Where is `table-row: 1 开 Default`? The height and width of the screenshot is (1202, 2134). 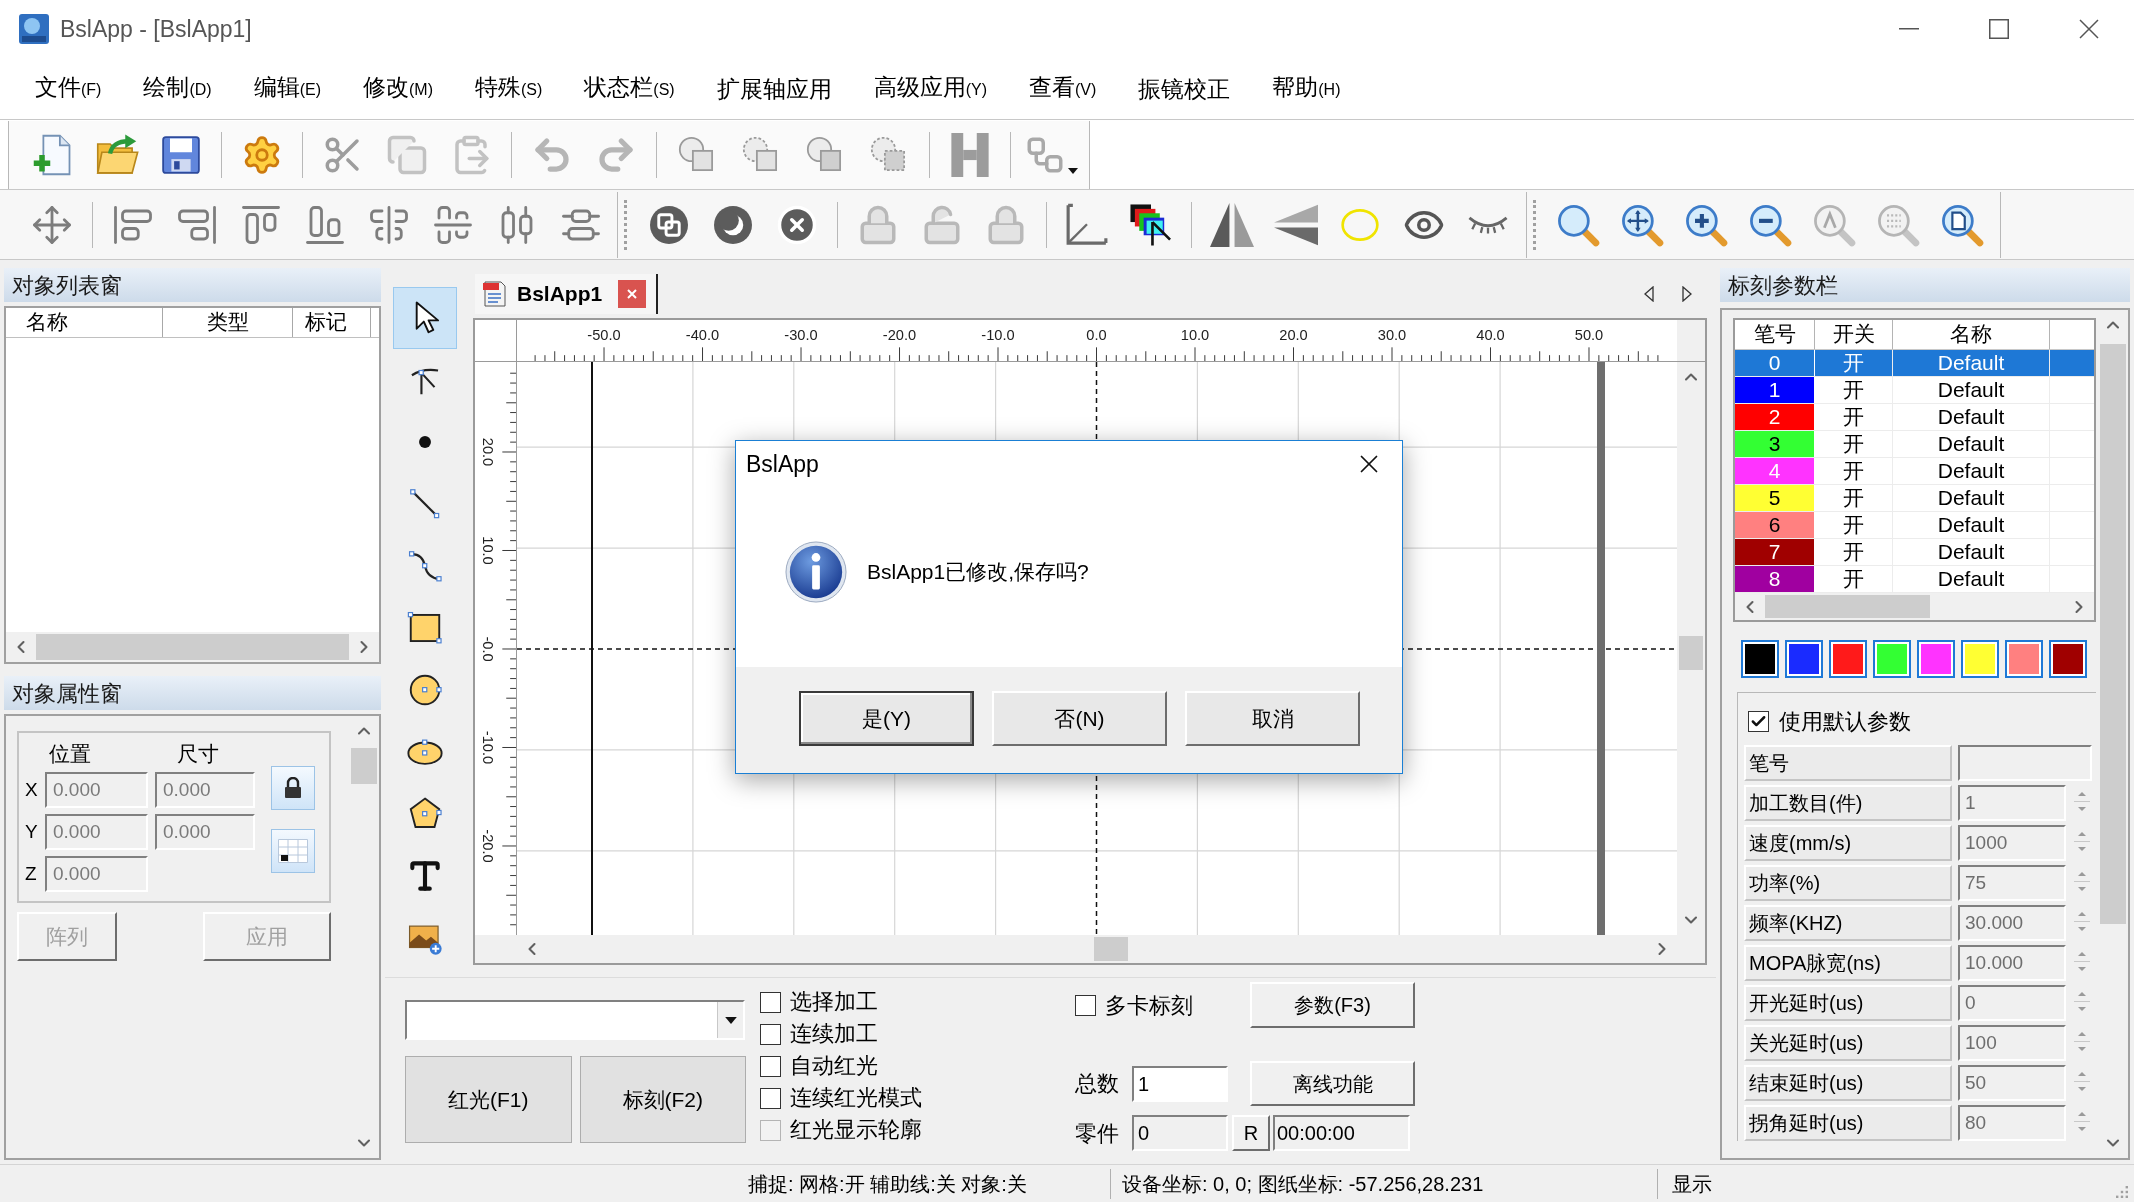 table-row: 1 开 Default is located at coordinates (1914, 390).